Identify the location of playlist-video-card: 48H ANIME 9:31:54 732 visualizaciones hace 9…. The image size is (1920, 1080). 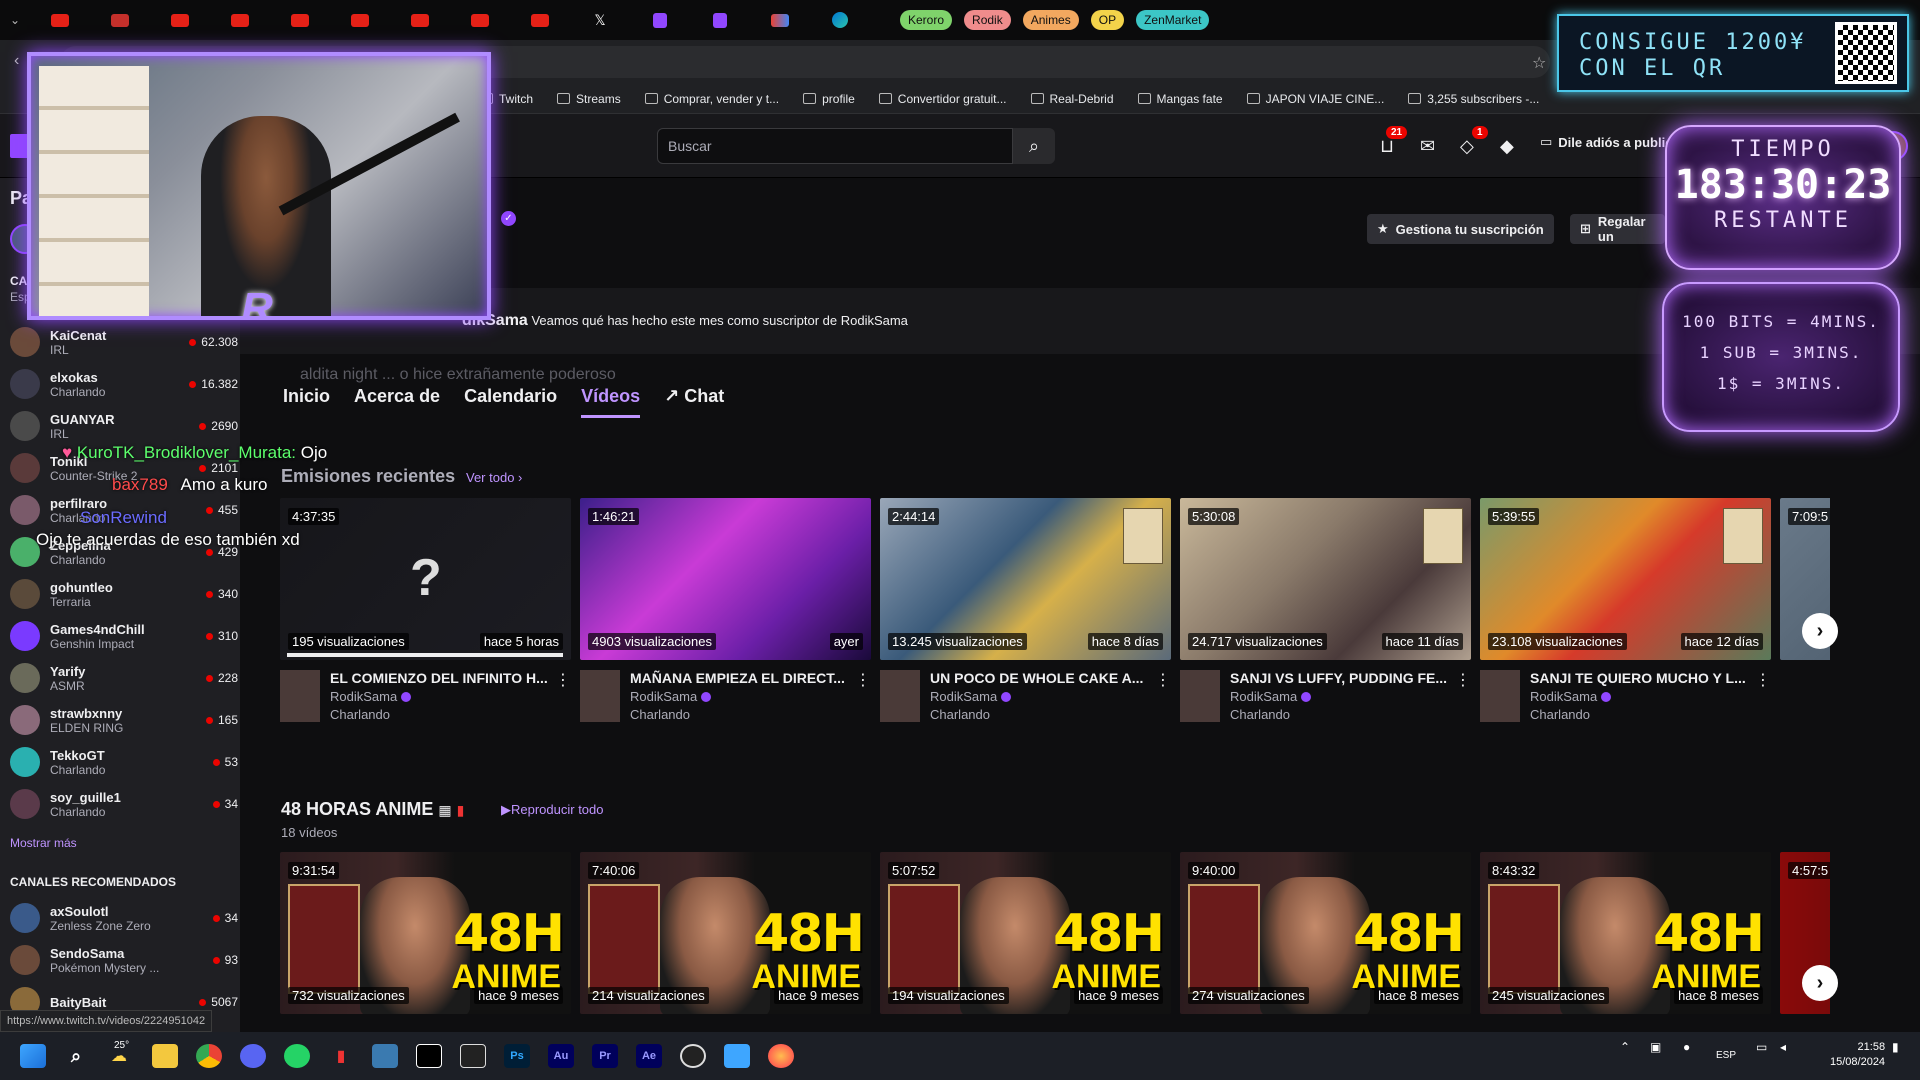
(425, 933).